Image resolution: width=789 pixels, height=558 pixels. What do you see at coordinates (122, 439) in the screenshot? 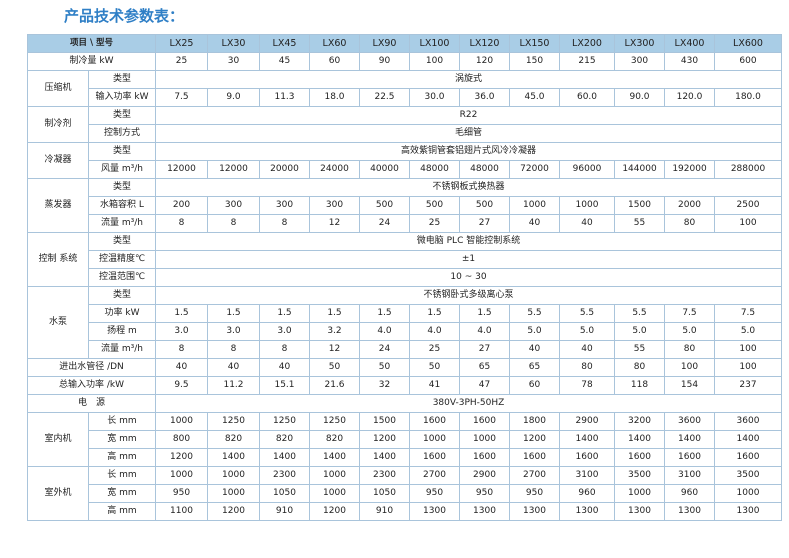
I see `sub-param-label: 宽 mm` at bounding box center [122, 439].